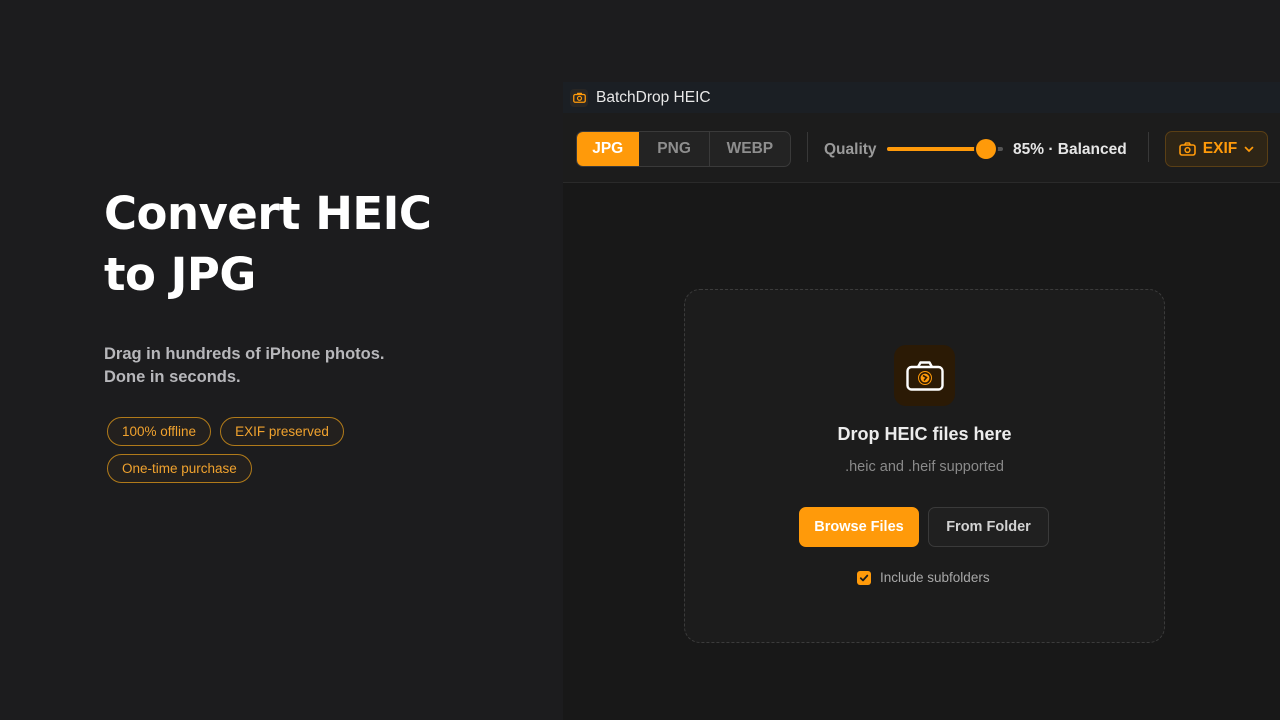 This screenshot has width=1280, height=720. Describe the element at coordinates (859, 527) in the screenshot. I see `browse-files-button: Browse Files` at that location.